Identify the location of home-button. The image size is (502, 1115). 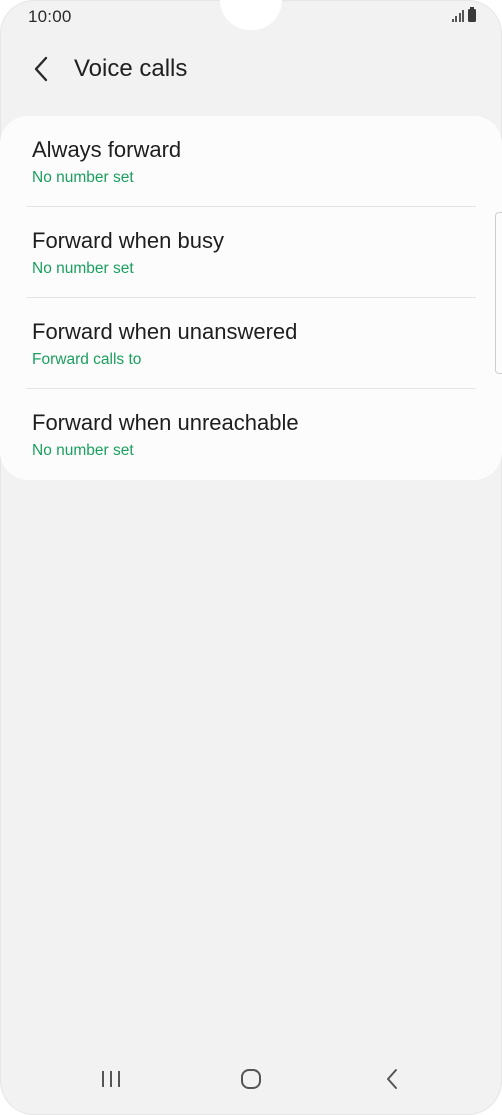
(251, 1079).